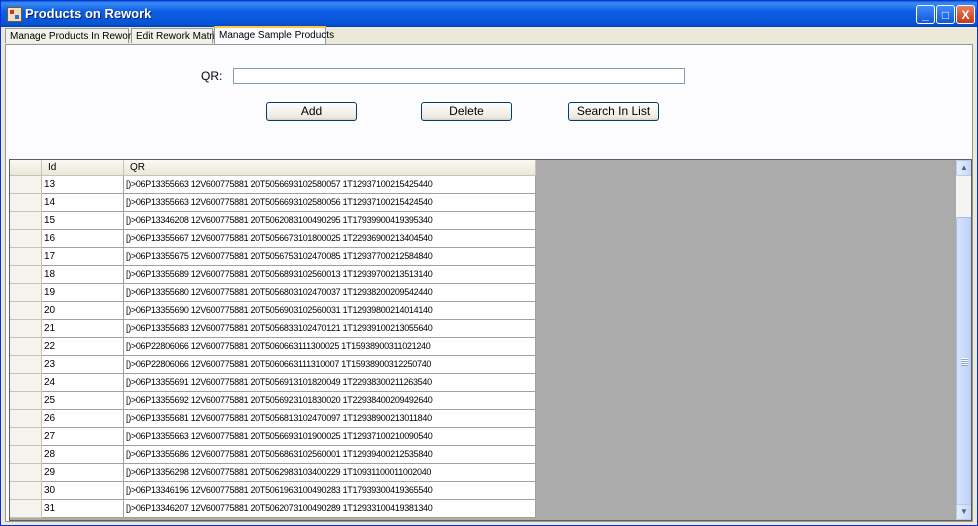 This screenshot has width=978, height=526. I want to click on cell-id: 23, so click(83, 365).